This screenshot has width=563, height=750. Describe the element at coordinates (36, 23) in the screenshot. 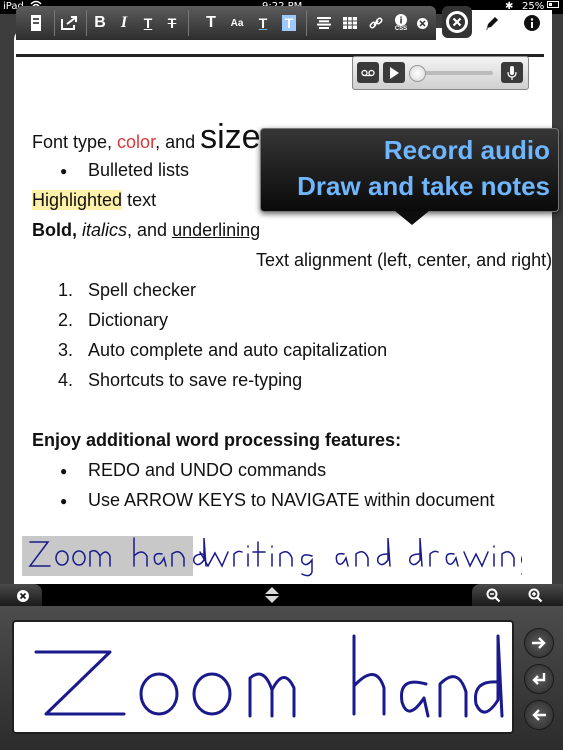

I see `save-icon` at that location.